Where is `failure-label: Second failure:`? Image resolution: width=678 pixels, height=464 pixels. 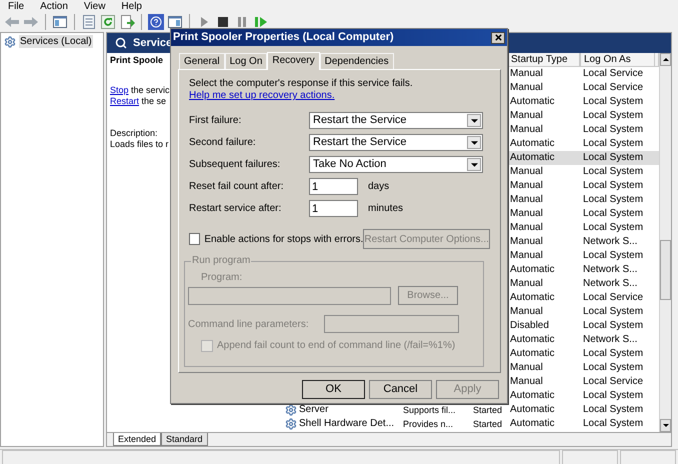
failure-label: Second failure: is located at coordinates (223, 143).